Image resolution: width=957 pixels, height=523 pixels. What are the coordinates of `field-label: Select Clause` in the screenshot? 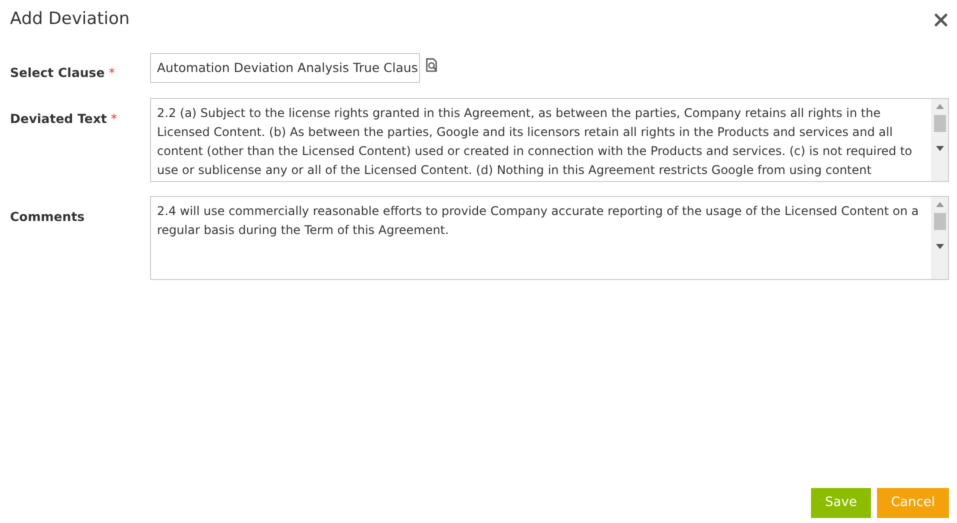 It's located at (57, 72).